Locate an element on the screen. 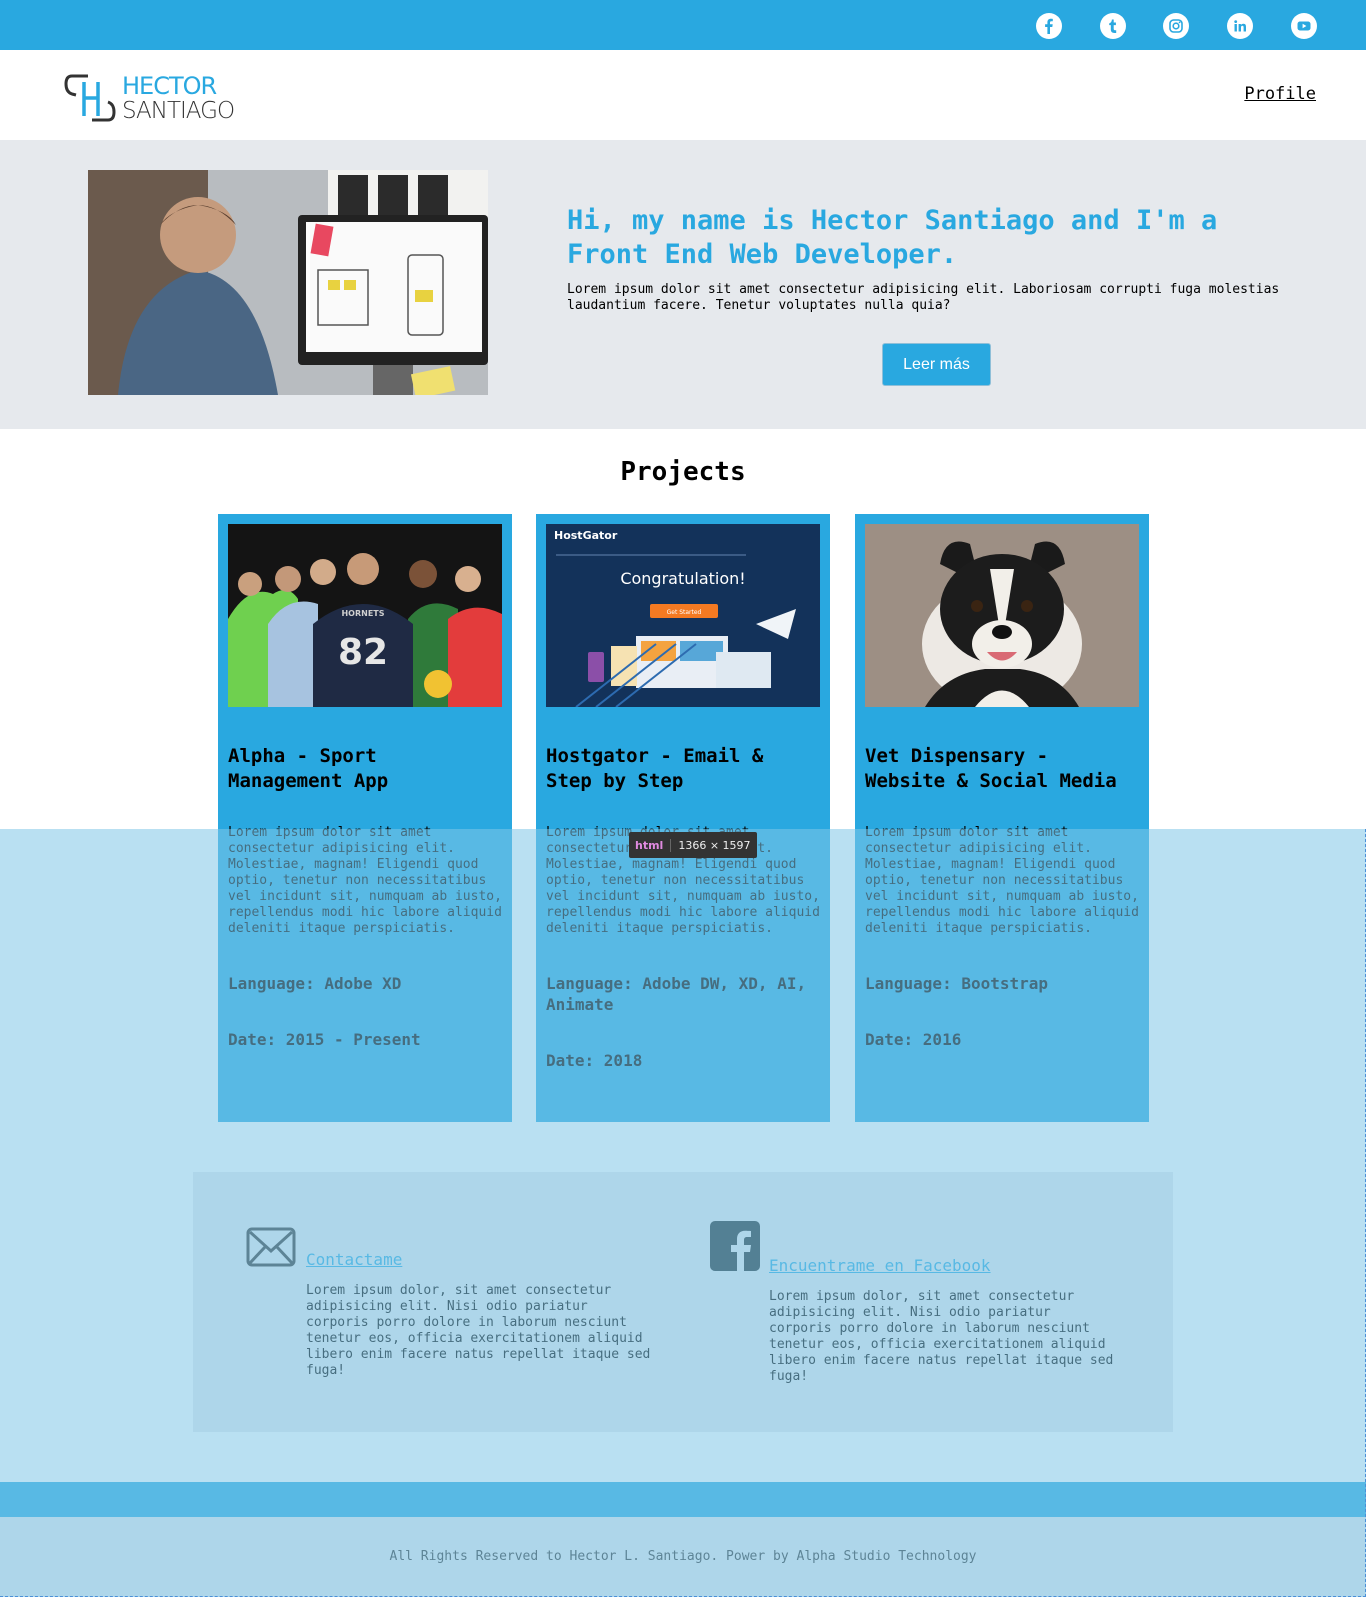 This screenshot has width=1366, height=1597. projects-heading: Projects is located at coordinates (683, 472).